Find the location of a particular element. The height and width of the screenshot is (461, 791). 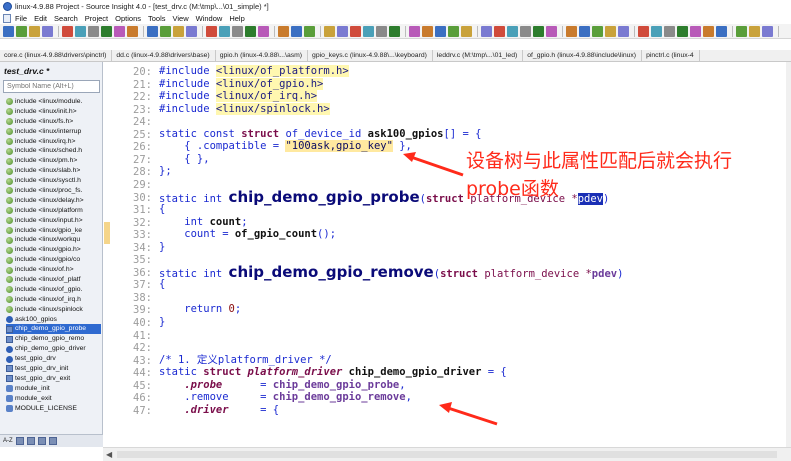

menu-file: File is located at coordinates (21, 18).